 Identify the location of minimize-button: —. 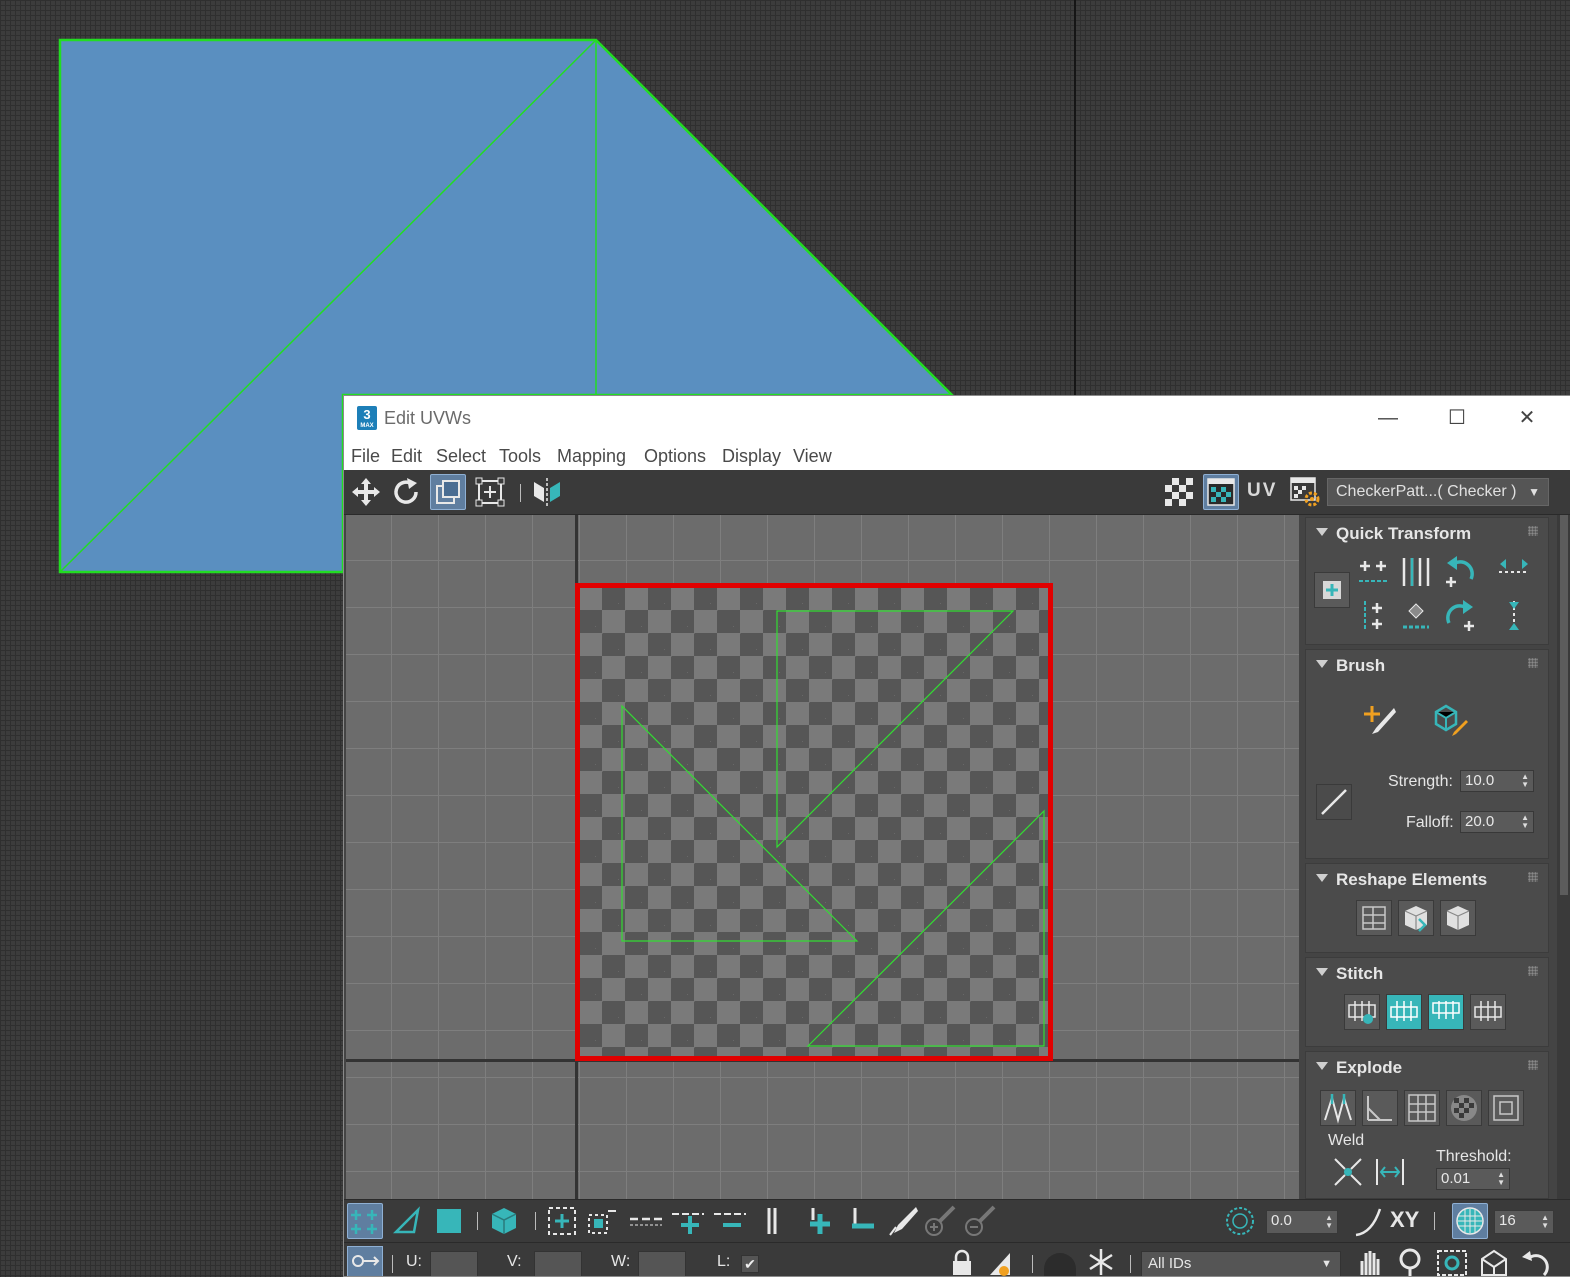
(1388, 418).